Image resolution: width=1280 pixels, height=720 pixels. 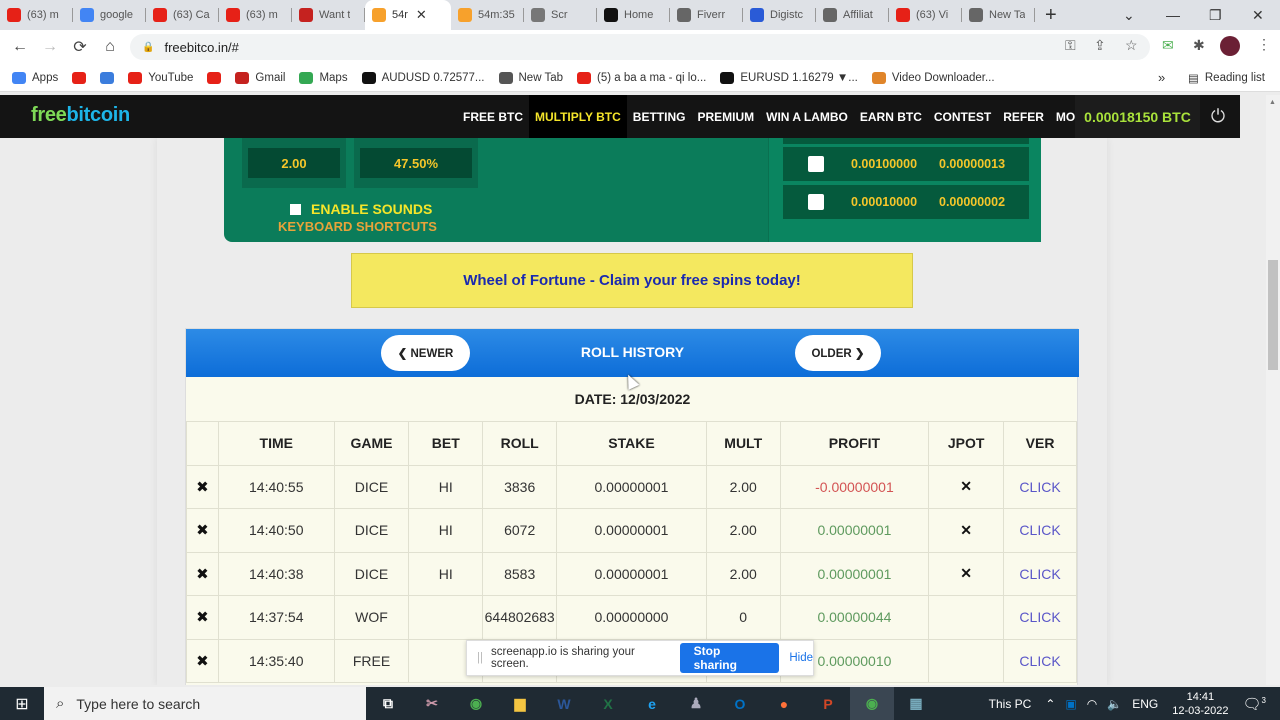 I want to click on word-icon: W, so click(x=564, y=703).